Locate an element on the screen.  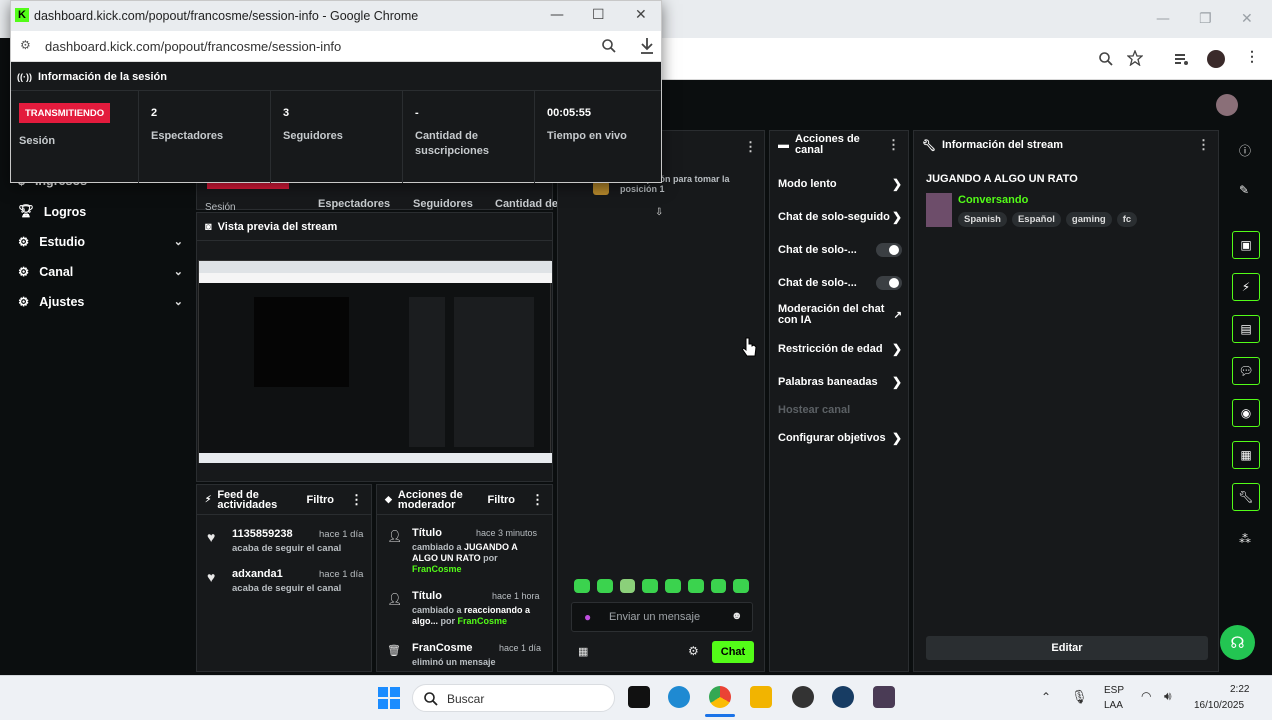
external-link-icon: ↗ is located at coordinates (897, 315).